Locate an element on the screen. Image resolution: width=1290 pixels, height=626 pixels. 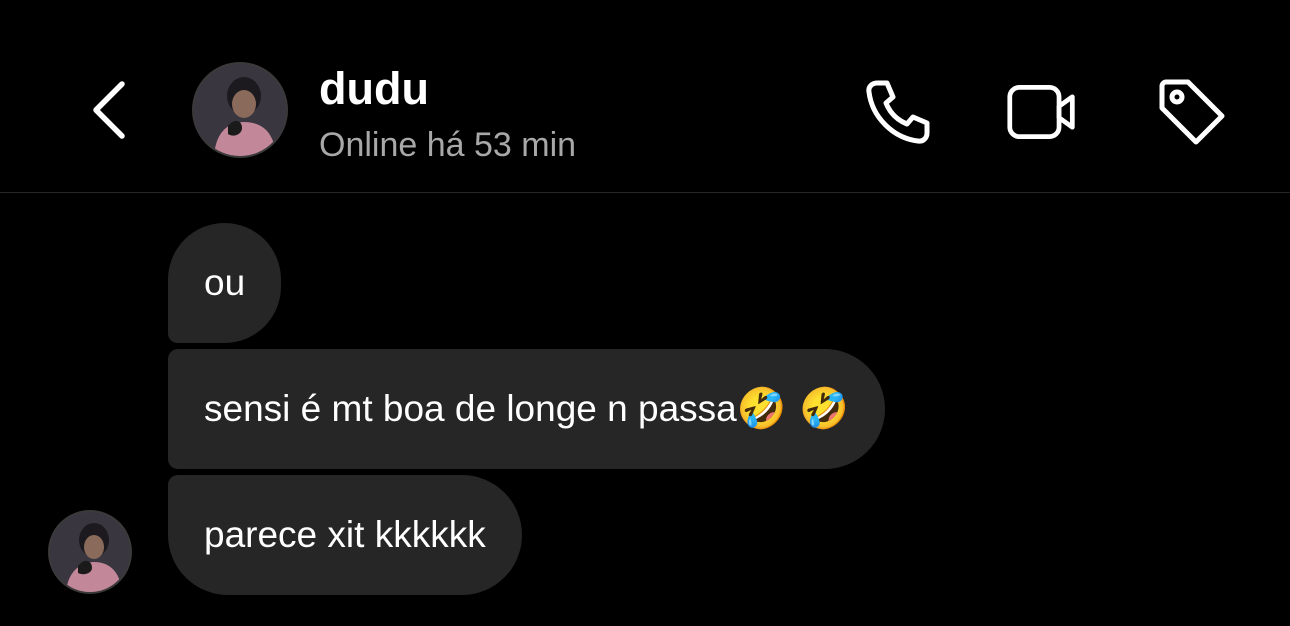
phone-icon is located at coordinates (898, 112).